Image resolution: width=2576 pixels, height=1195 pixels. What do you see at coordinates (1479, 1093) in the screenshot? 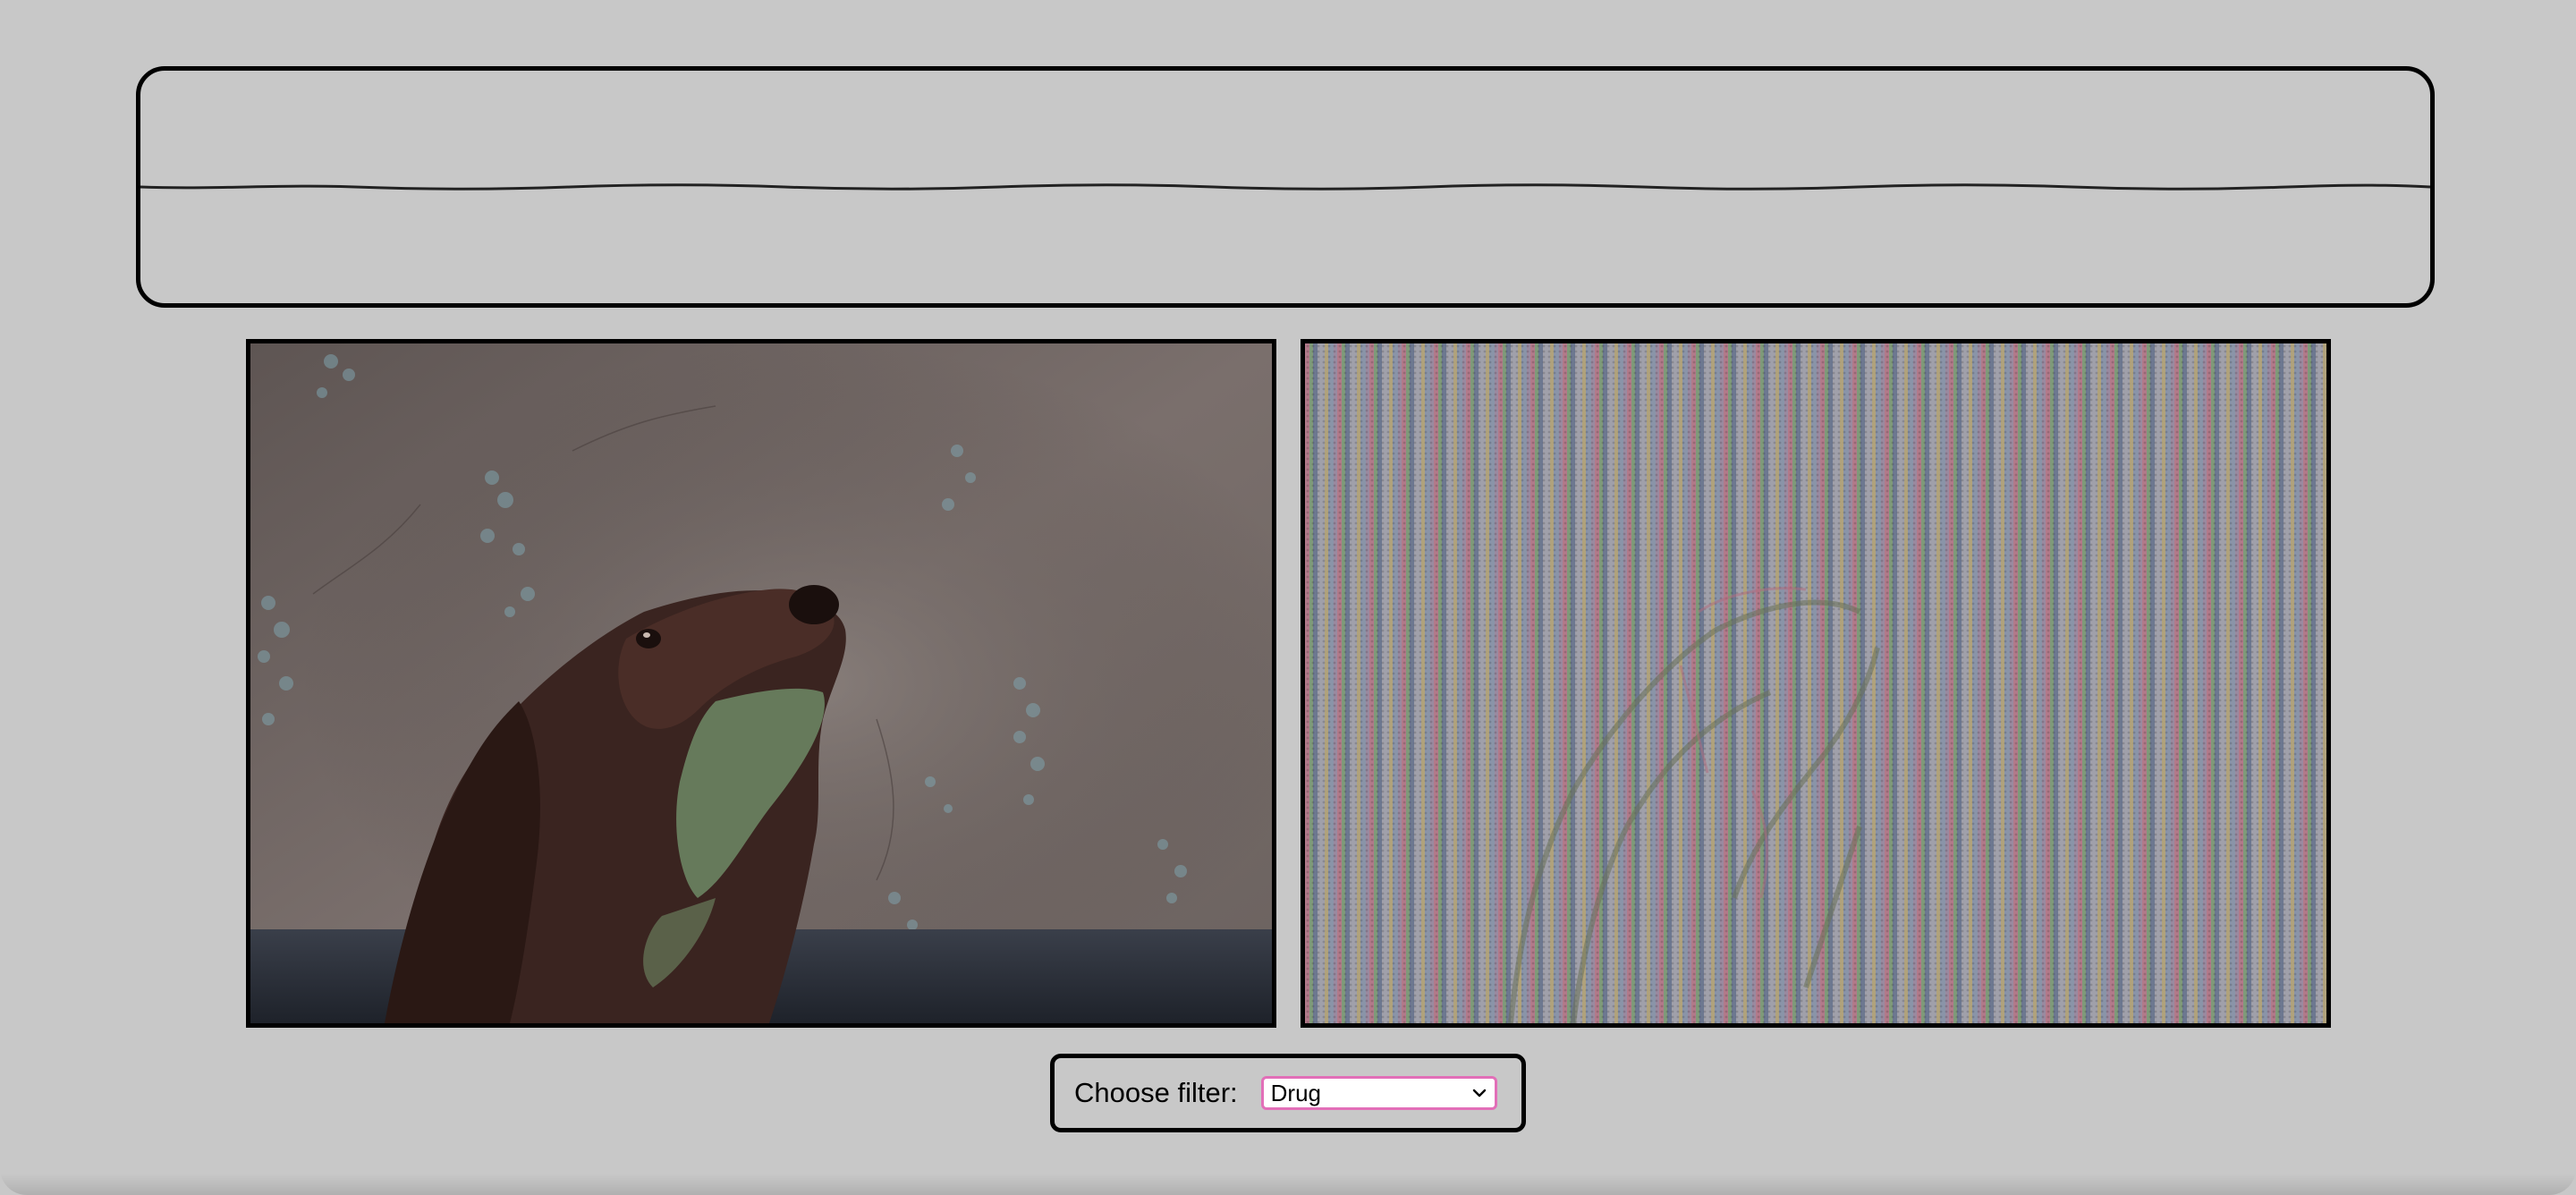
I see `chevron-down-icon` at bounding box center [1479, 1093].